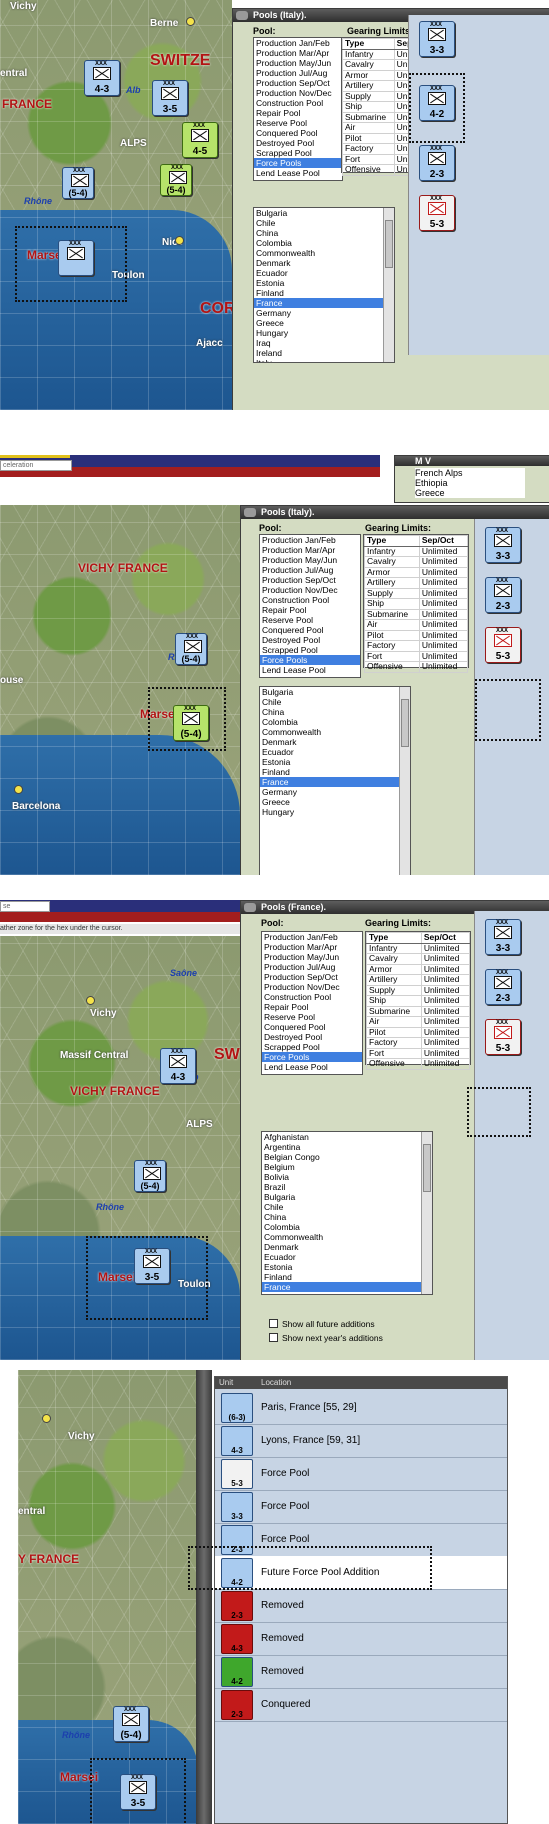  What do you see at coordinates (312, 937) in the screenshot?
I see `pool-item: Production Jan/Feb` at bounding box center [312, 937].